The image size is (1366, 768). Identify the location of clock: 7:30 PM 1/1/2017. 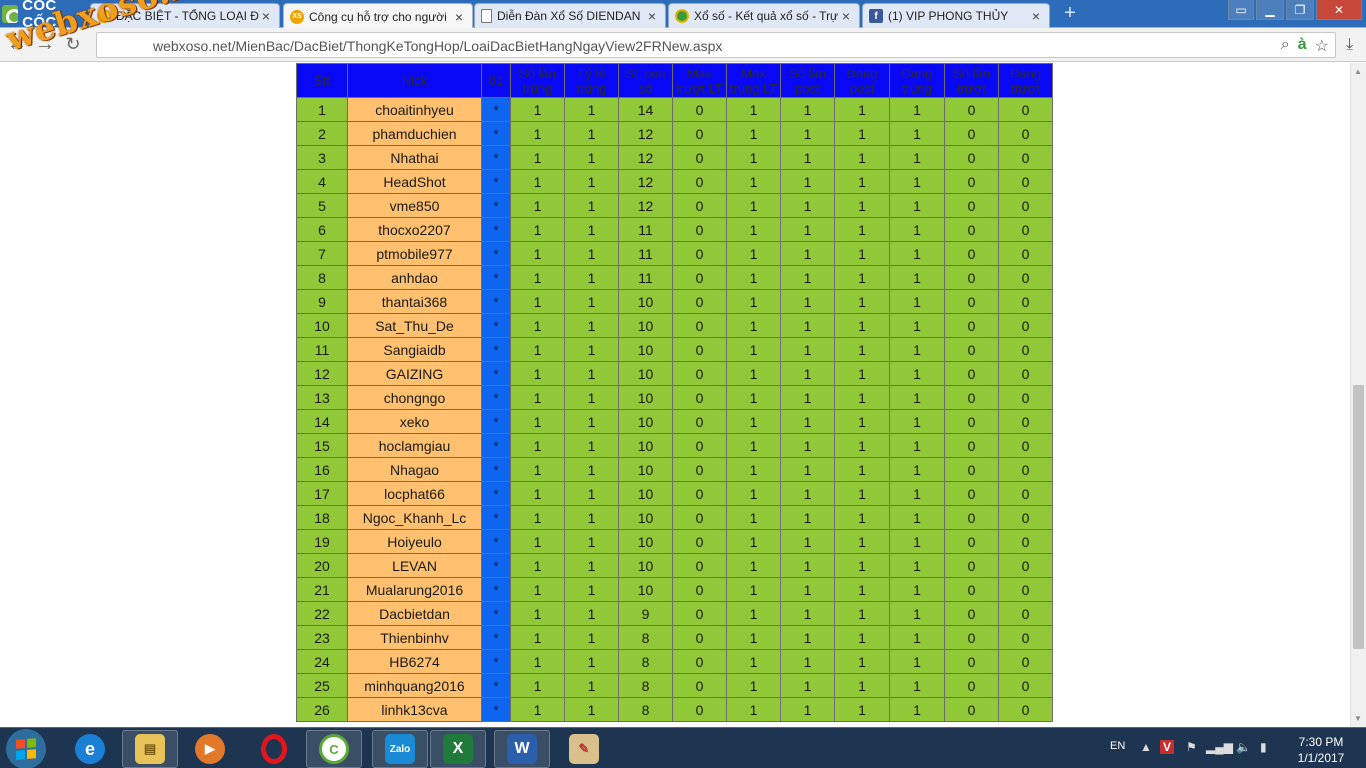
(1321, 750).